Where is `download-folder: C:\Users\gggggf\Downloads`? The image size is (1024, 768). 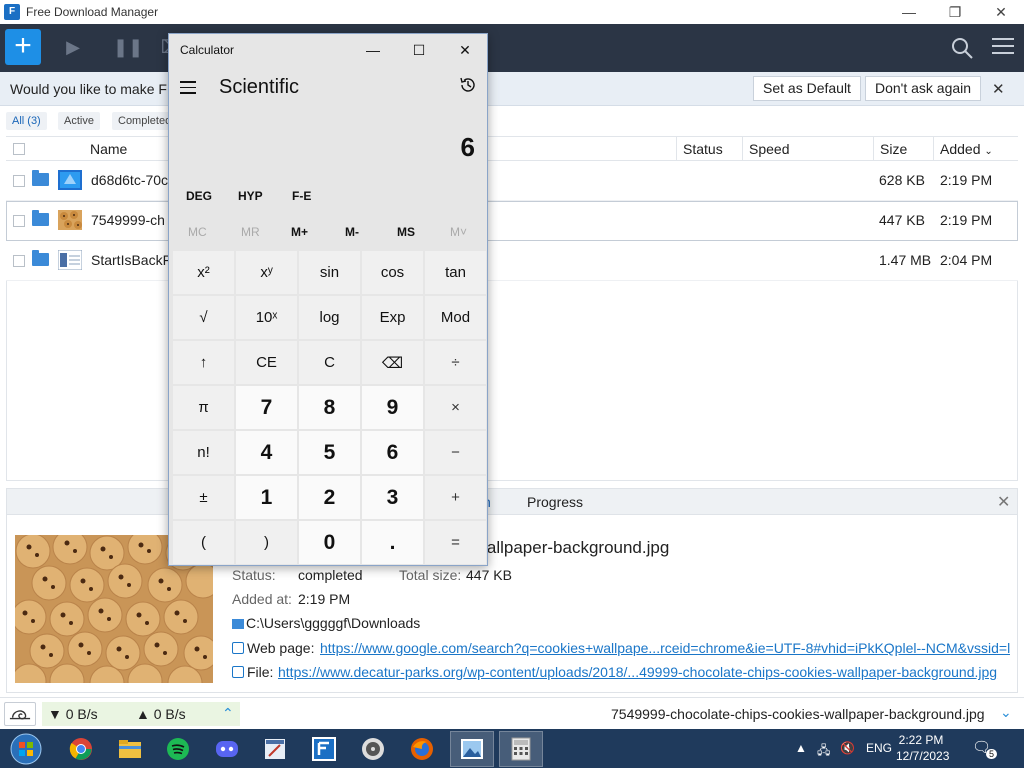 download-folder: C:\Users\gggggf\Downloads is located at coordinates (326, 623).